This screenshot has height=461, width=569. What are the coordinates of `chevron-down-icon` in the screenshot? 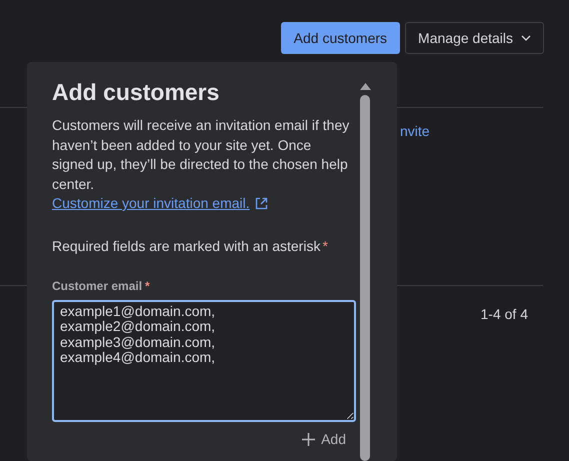 It's located at (526, 38).